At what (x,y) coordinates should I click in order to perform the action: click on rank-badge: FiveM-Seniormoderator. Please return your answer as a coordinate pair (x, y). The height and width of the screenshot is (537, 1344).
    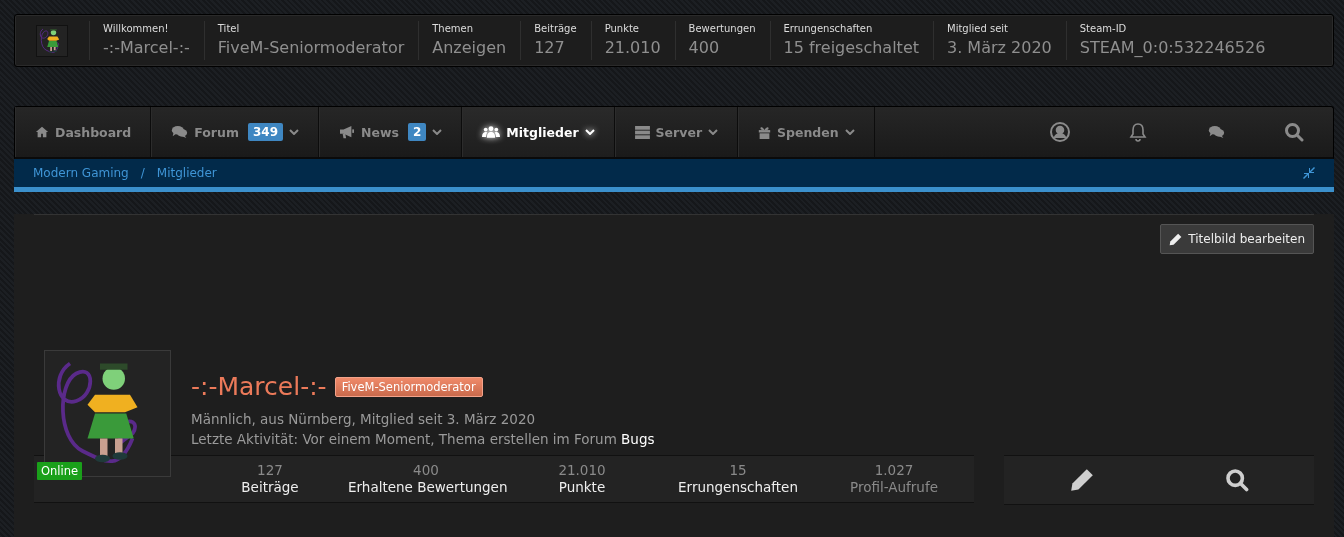
    Looking at the image, I should click on (408, 386).